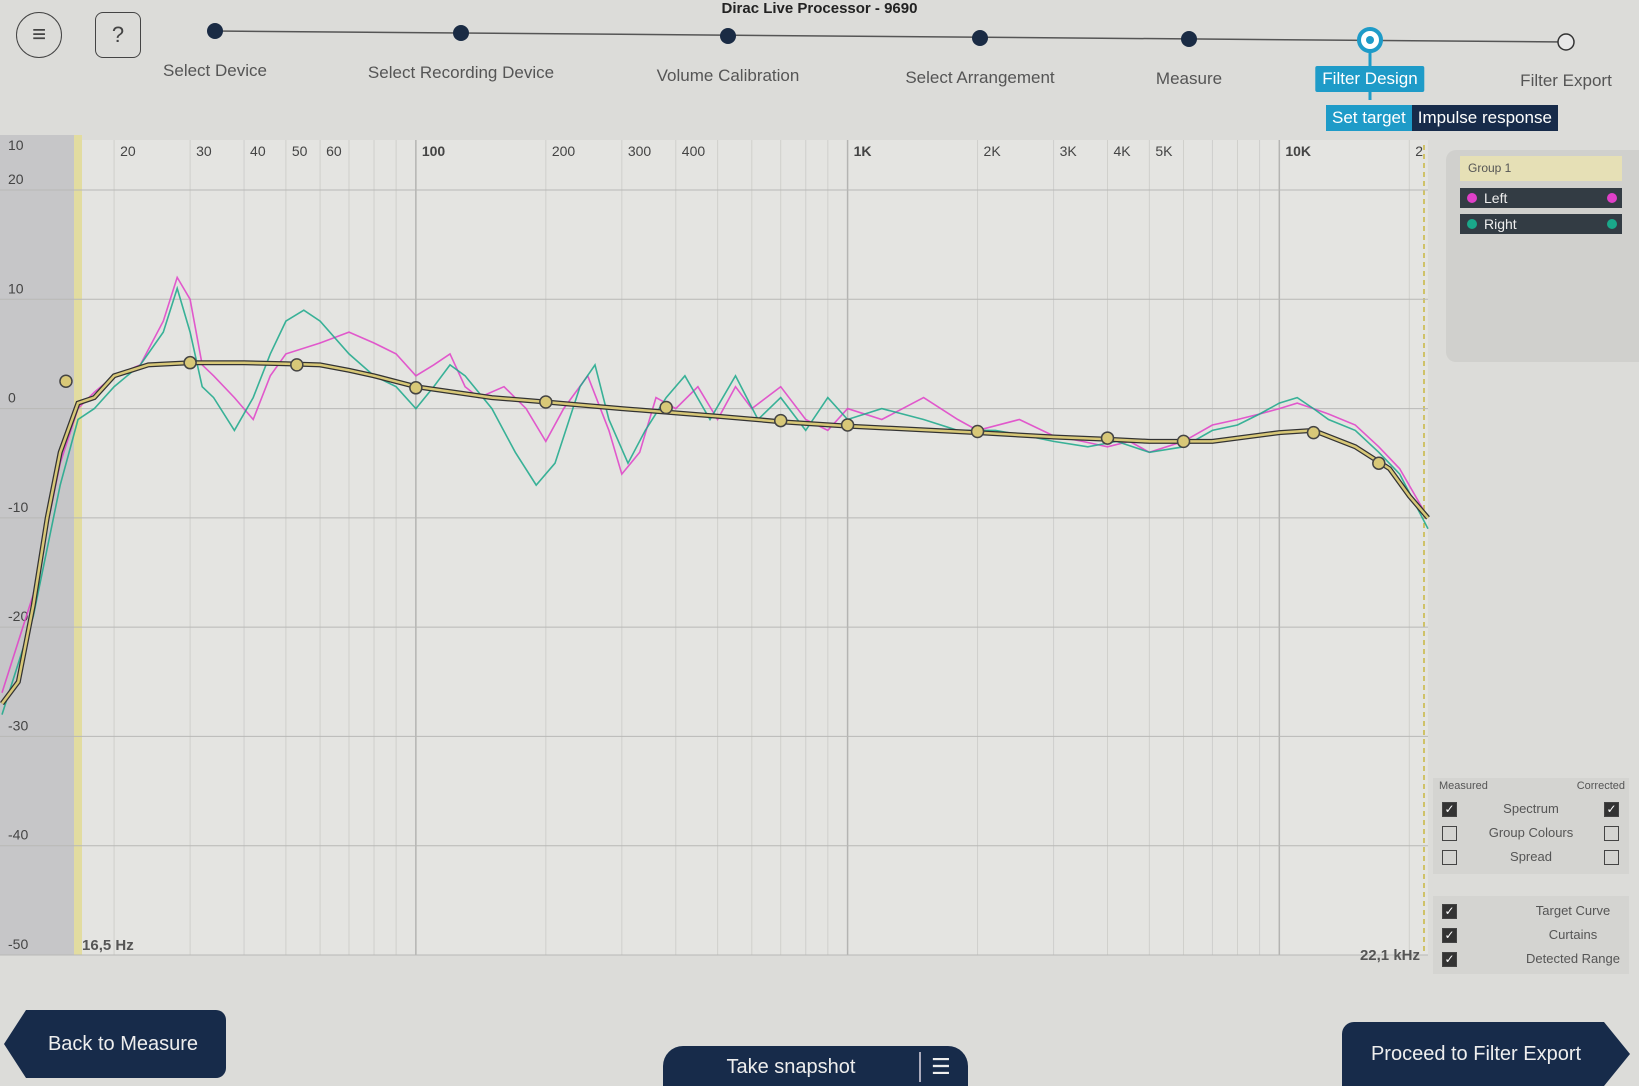  I want to click on spread-label: Spread, so click(1531, 856).